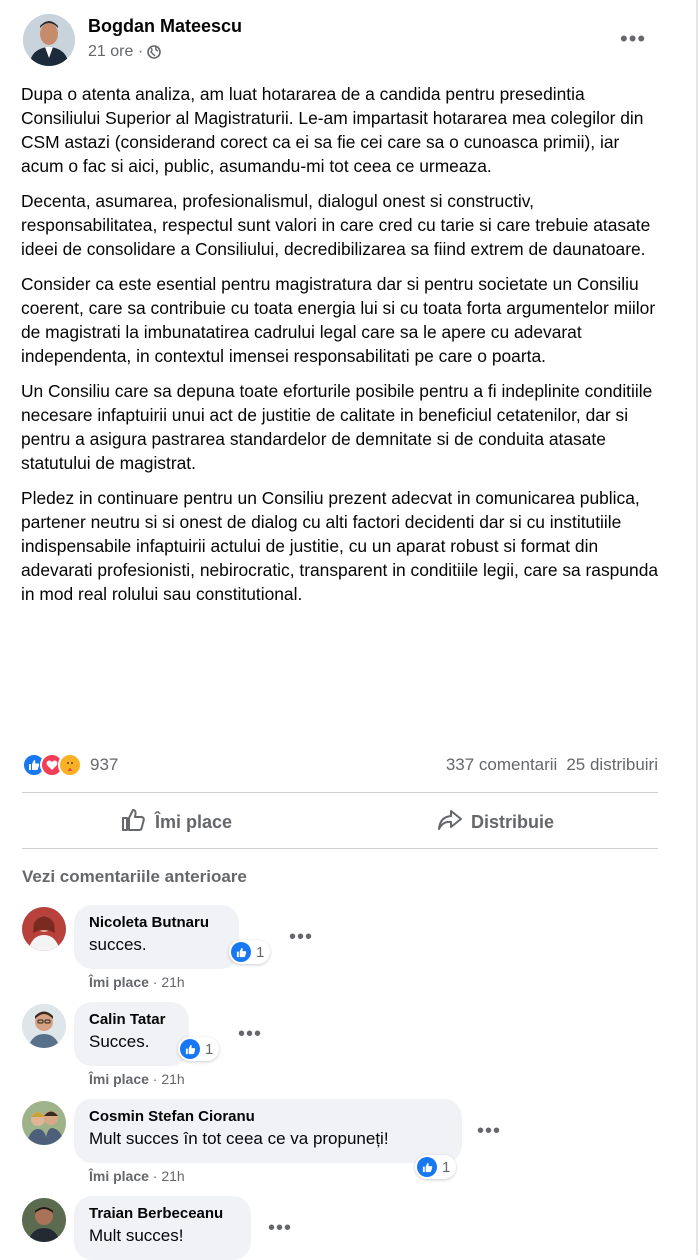 This screenshot has height=1260, width=700. I want to click on post-time: 21 ore ·, so click(115, 52).